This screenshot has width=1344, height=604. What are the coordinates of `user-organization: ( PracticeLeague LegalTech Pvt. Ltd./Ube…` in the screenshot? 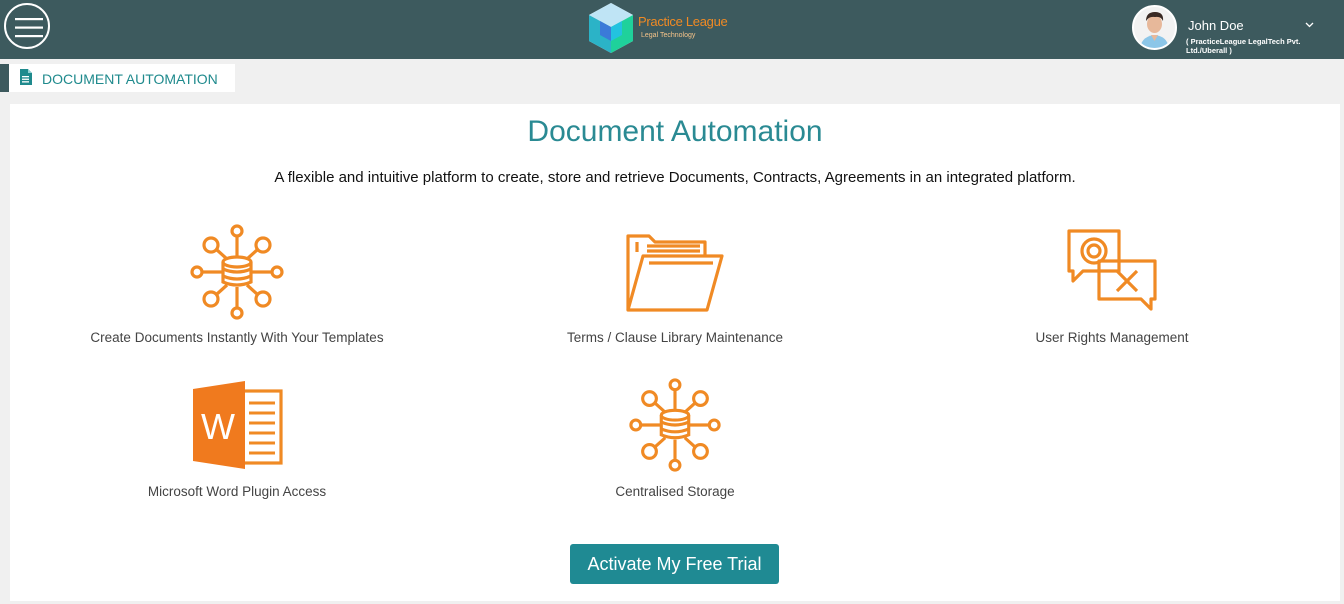 It's located at (1243, 46).